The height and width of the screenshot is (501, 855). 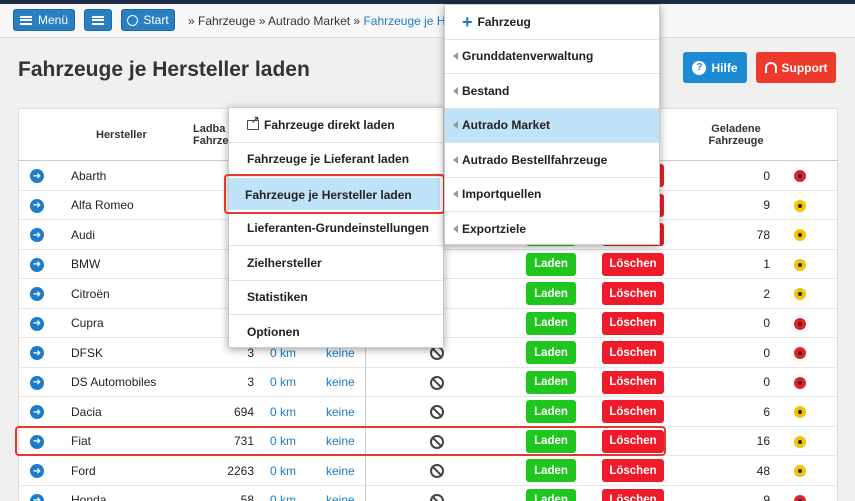 I want to click on manufacturer-name: Audi, so click(x=83, y=234).